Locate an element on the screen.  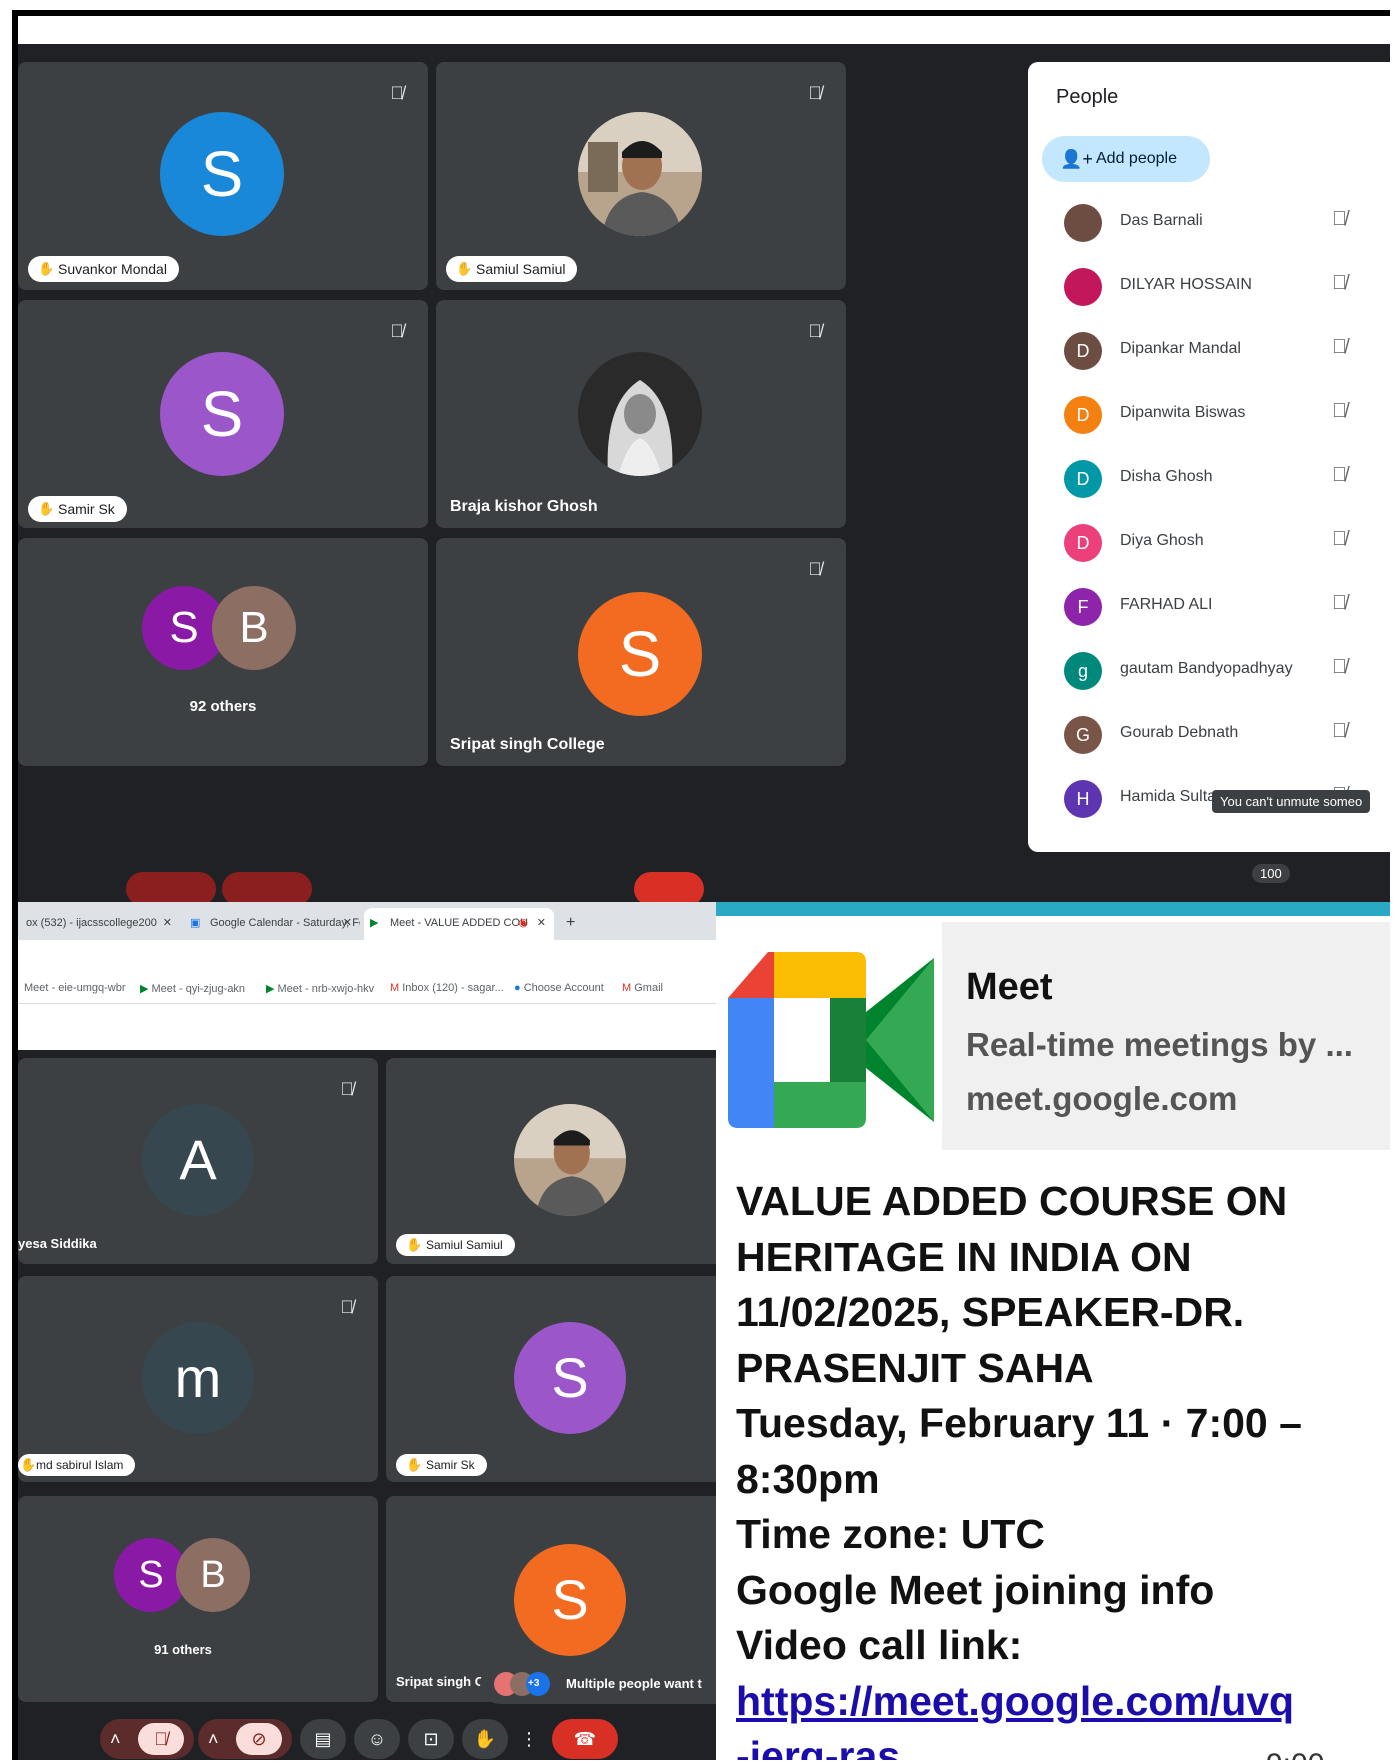
people-list-item: G Gourab Debnath 🎙̸ ⋮ is located at coordinates (1216, 736).